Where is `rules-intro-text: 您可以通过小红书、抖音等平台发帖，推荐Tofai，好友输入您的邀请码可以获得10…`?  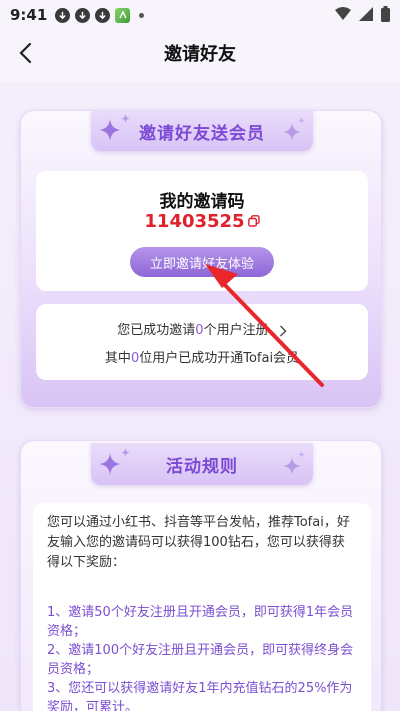 rules-intro-text: 您可以通过小红书、抖音等平台发帖，推荐Tofai，好友输入您的邀请码可以获得10… is located at coordinates (198, 542).